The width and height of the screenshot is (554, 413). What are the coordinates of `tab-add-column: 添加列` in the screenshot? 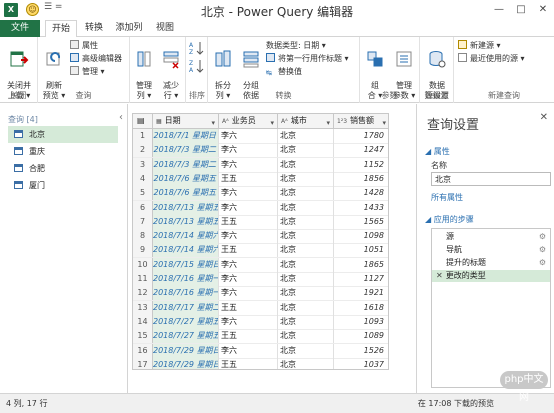 It's located at (129, 28).